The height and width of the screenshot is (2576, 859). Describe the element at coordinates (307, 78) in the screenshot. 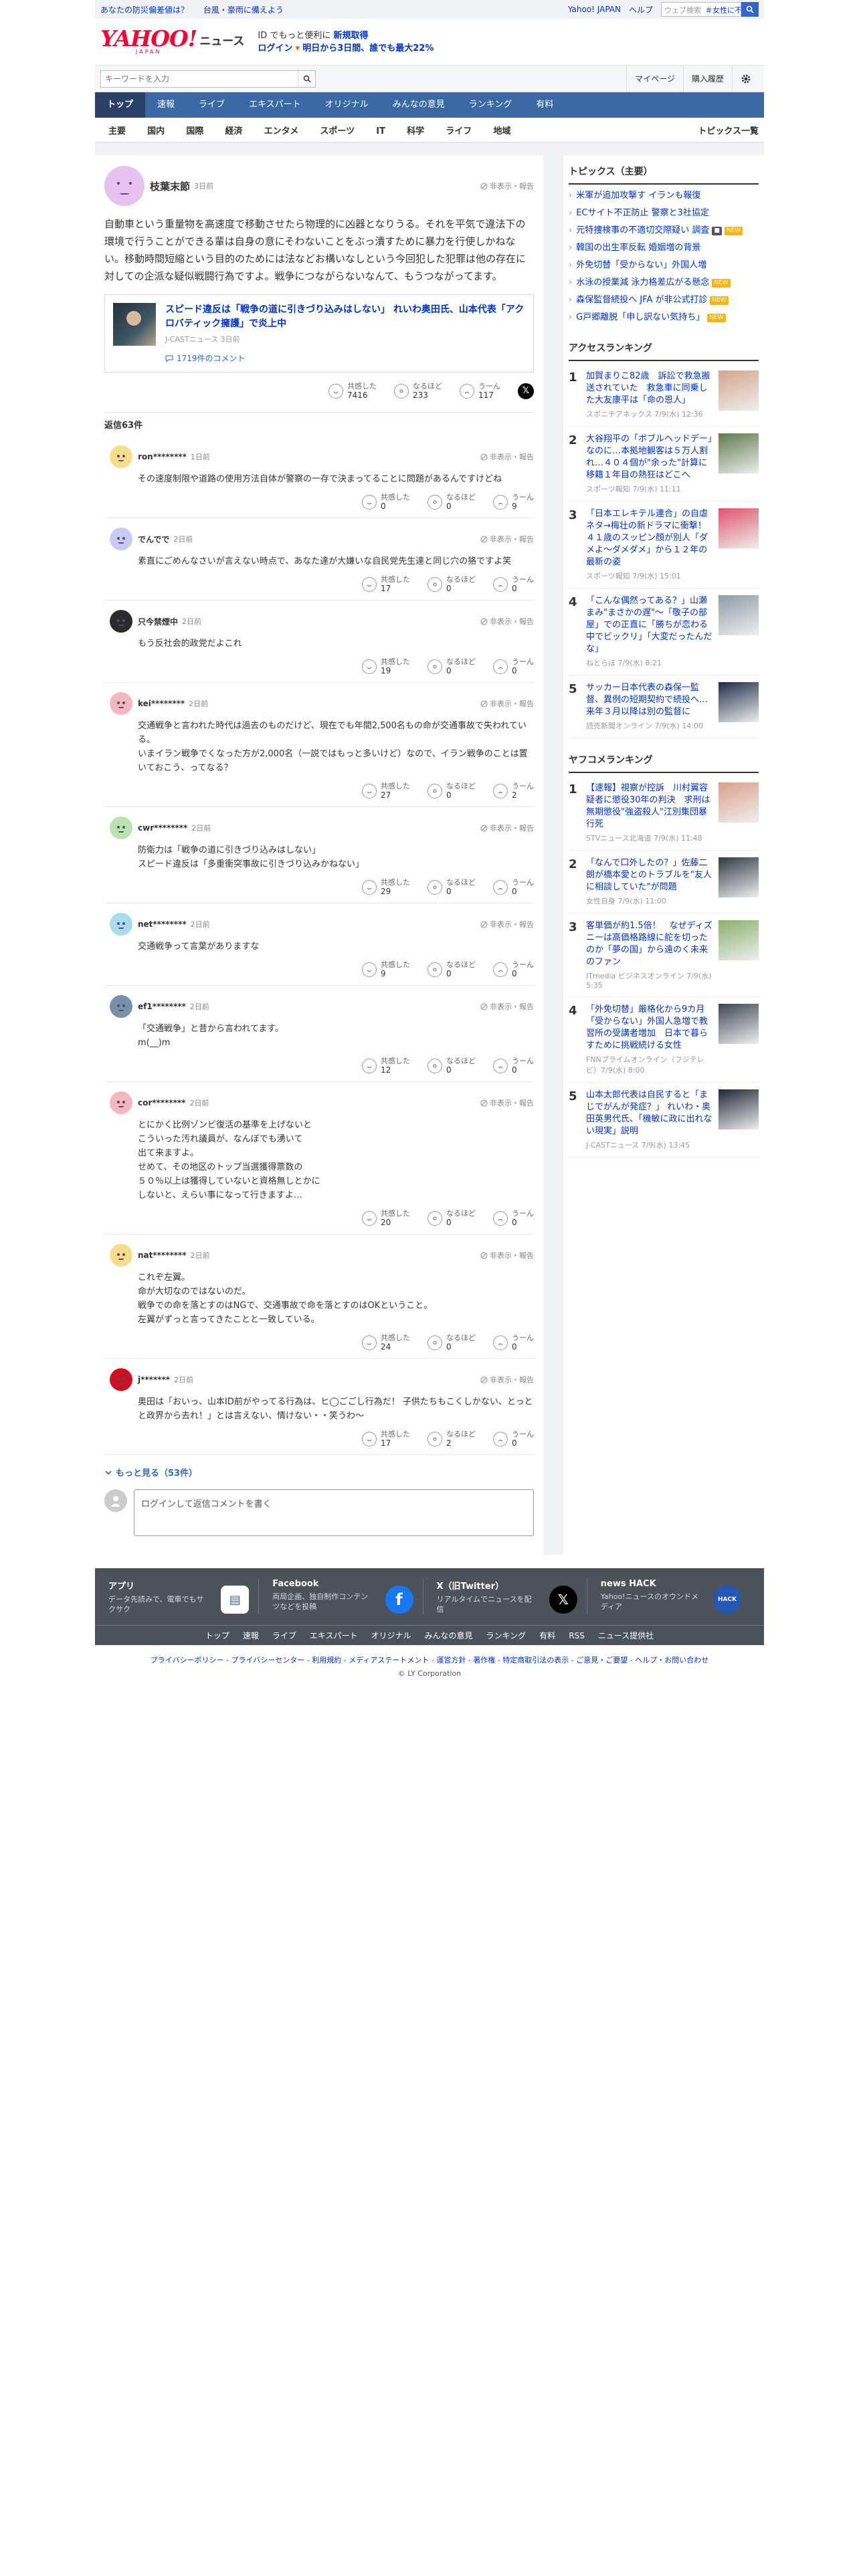

I see `keyword-search-button` at that location.